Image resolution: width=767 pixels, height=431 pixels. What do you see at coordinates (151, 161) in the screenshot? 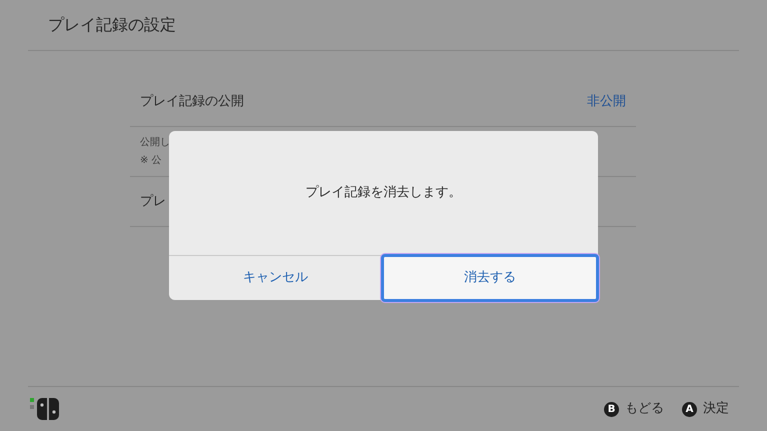
I see `note-text: ※ 公` at bounding box center [151, 161].